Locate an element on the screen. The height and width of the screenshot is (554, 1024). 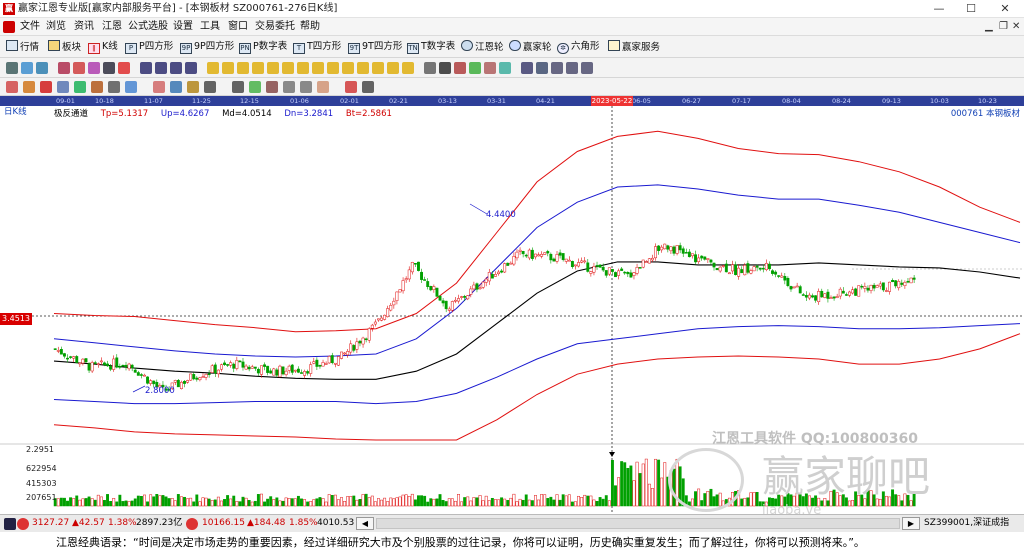
infinity-icon is located at coordinates (368, 87).